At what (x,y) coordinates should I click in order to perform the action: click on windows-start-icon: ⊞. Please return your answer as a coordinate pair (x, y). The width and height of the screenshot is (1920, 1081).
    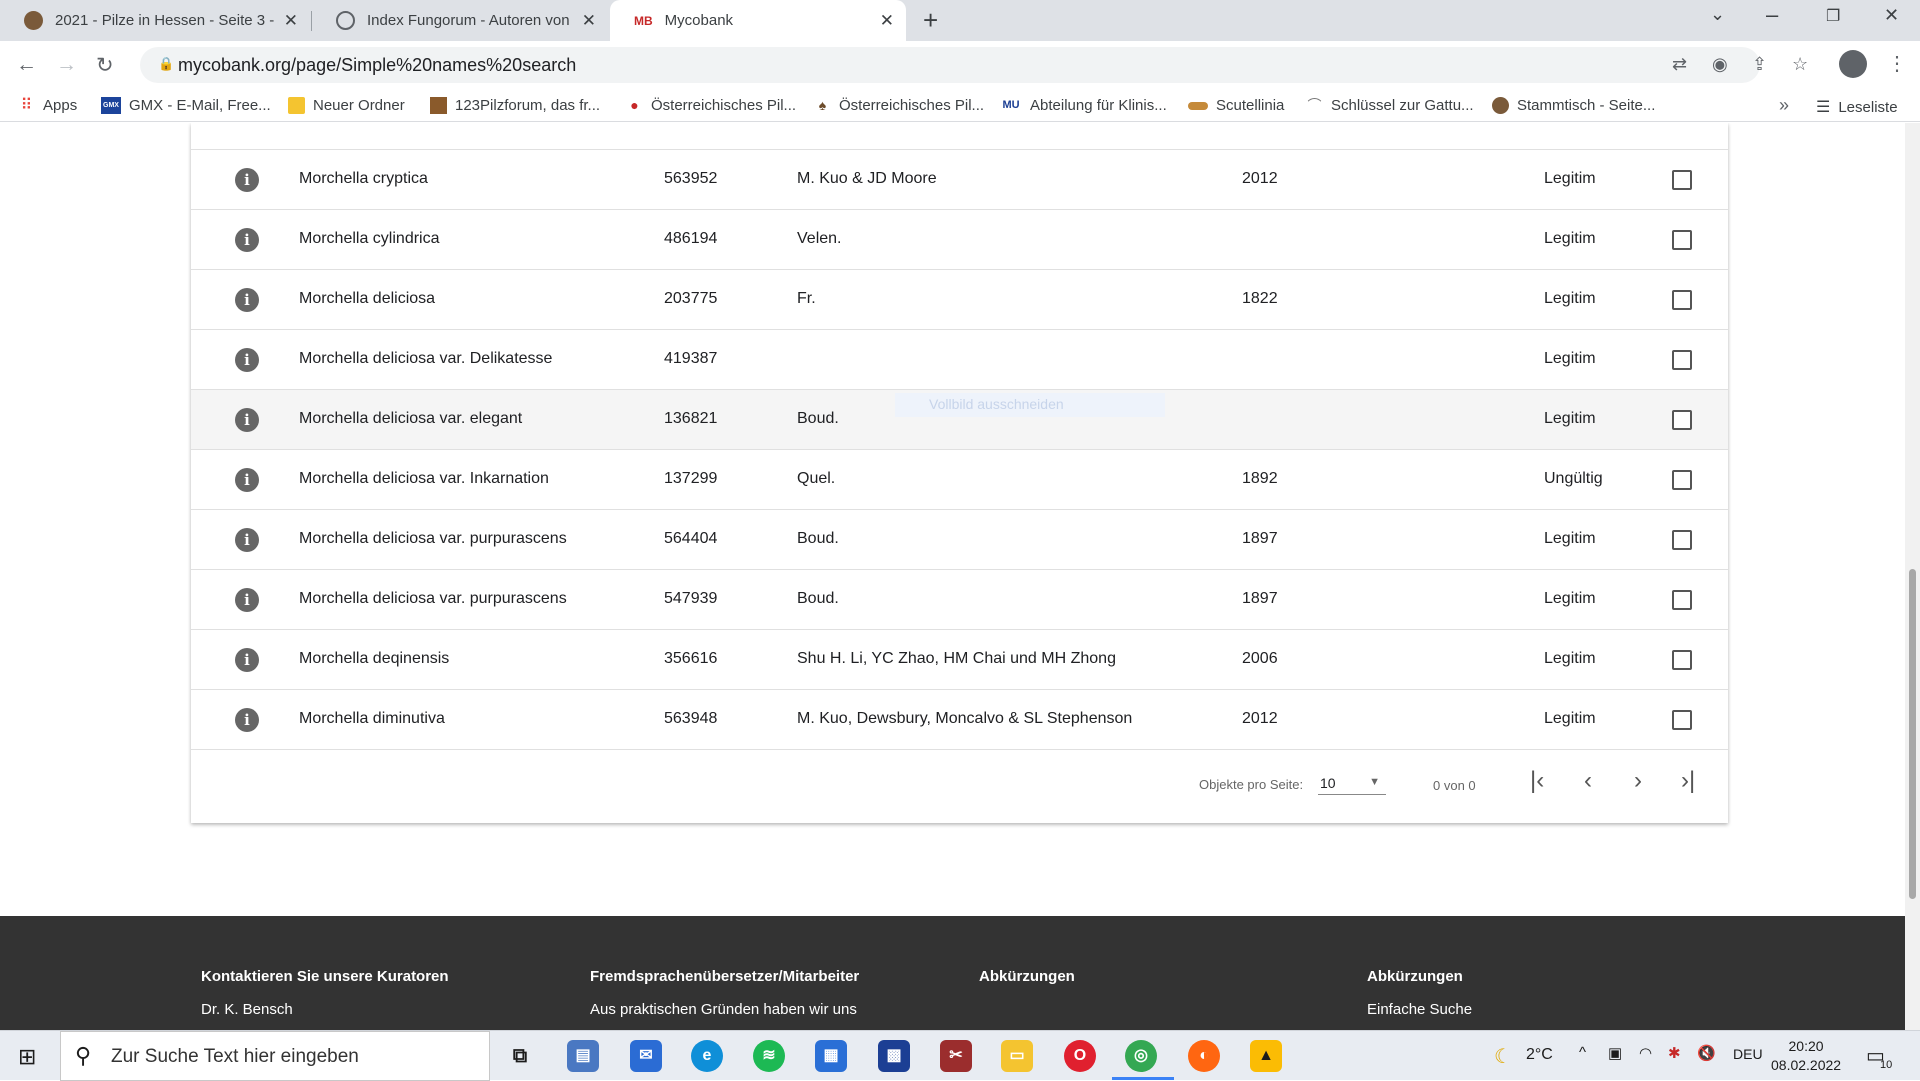
    Looking at the image, I should click on (27, 1057).